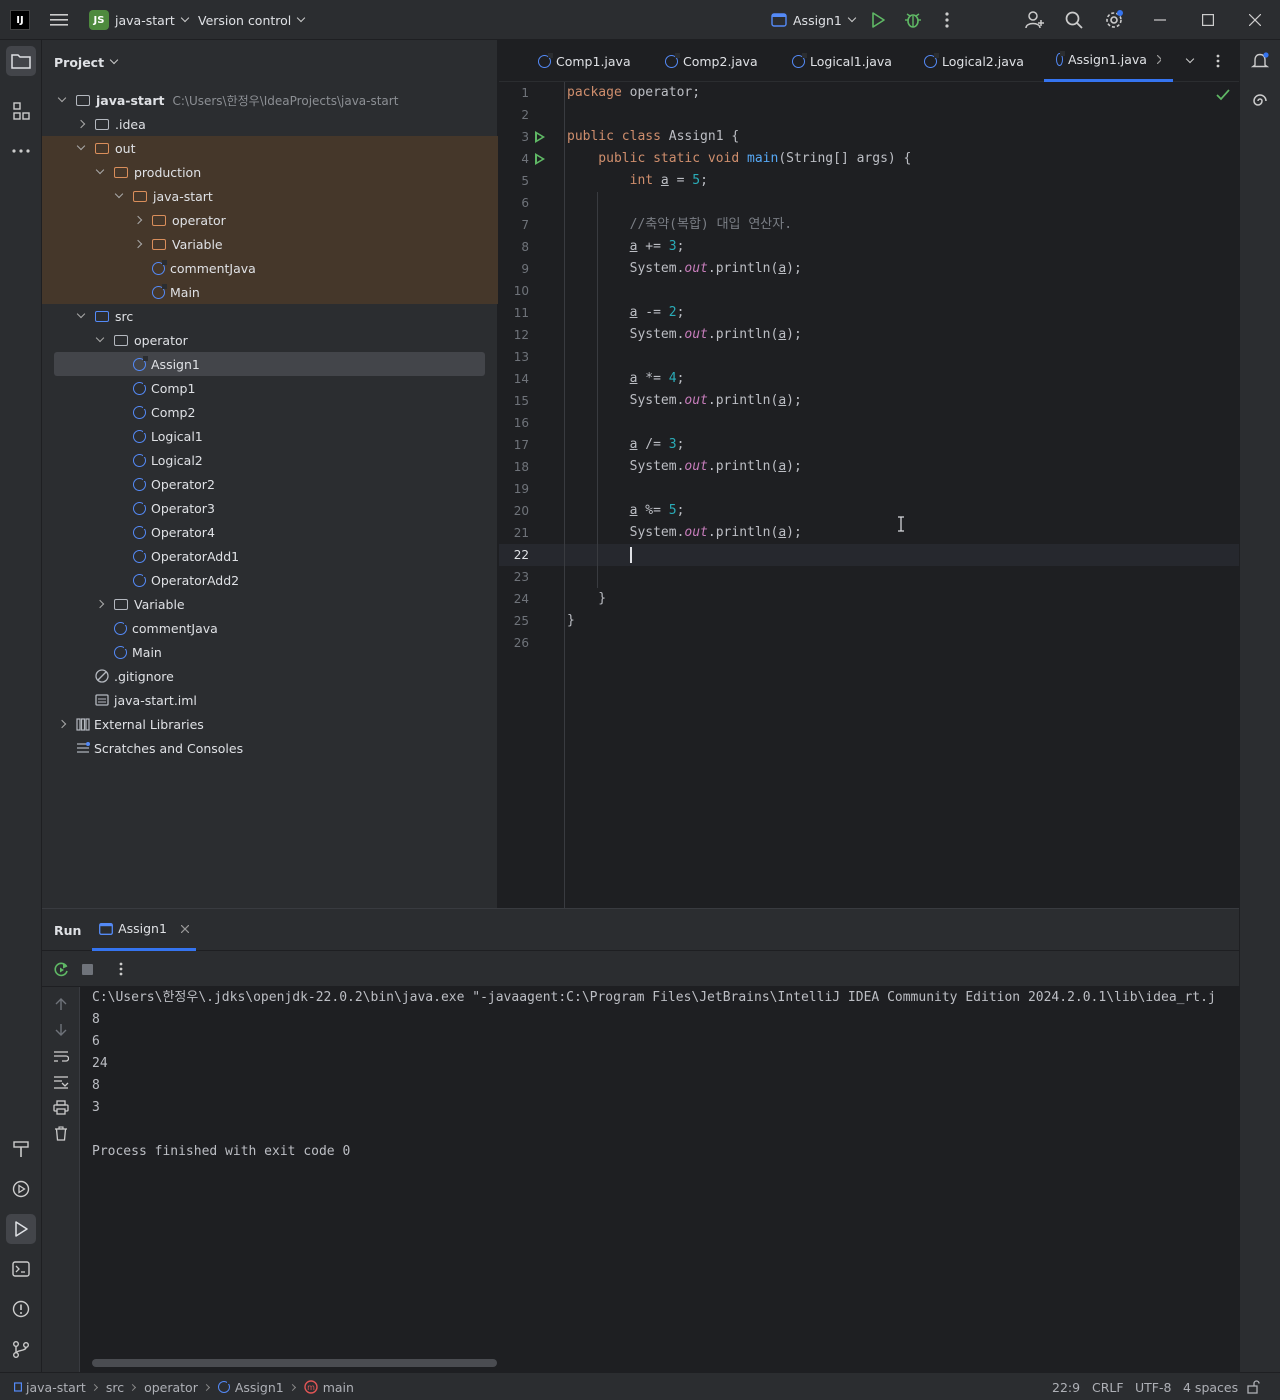 The image size is (1280, 1400). I want to click on tree-row-comp2: Comp2, so click(270, 412).